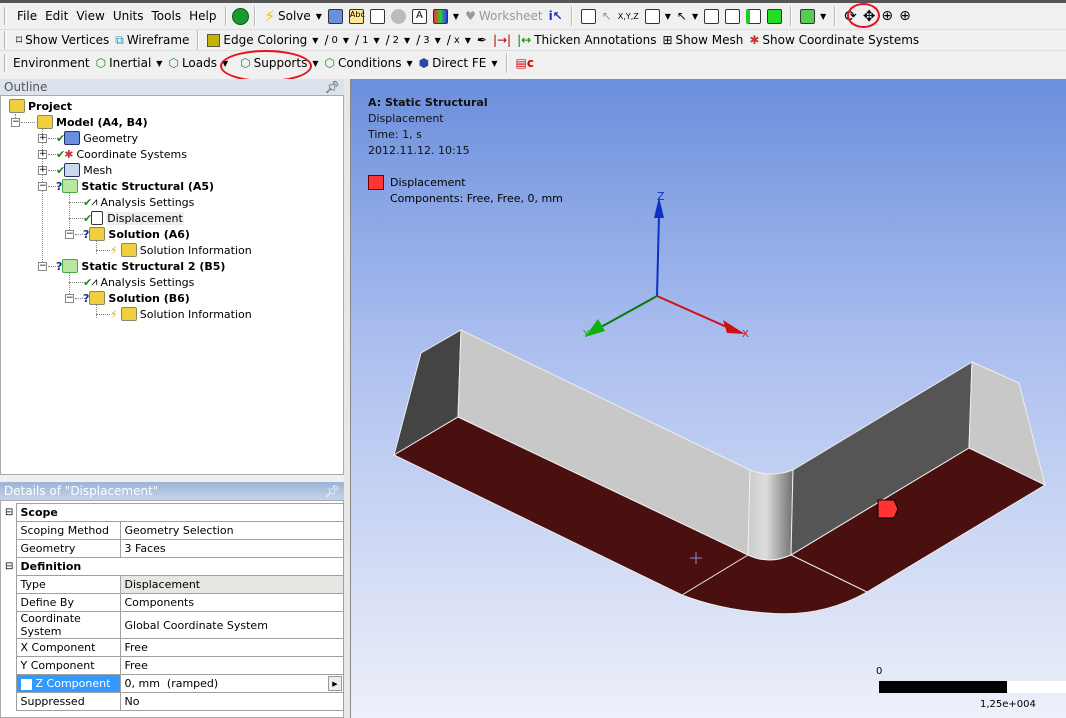 This screenshot has width=1066, height=718. Describe the element at coordinates (42, 170) in the screenshot. I see `expand-mesh: +` at that location.